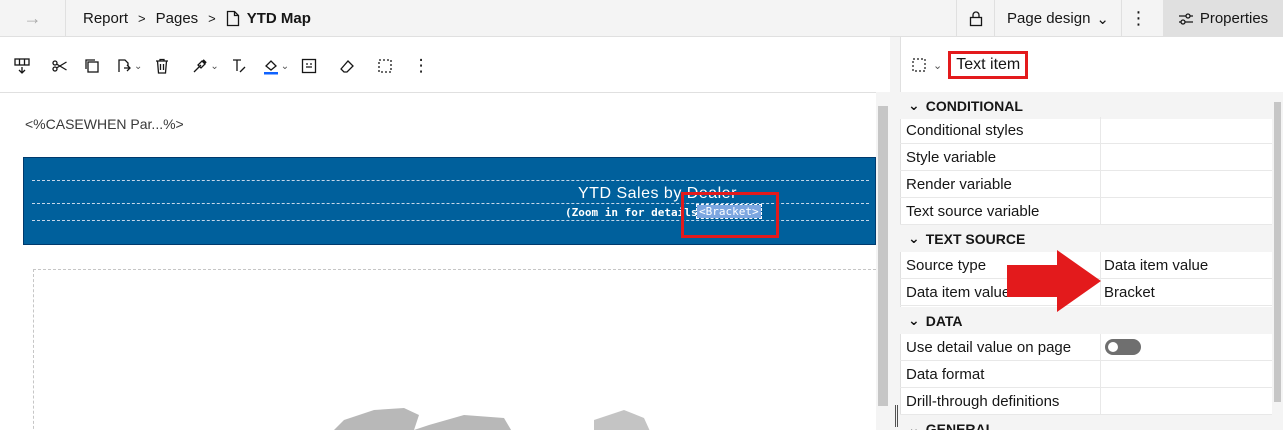 The width and height of the screenshot is (1283, 430). Describe the element at coordinates (1049, 18) in the screenshot. I see `page-design-label: Page design` at that location.